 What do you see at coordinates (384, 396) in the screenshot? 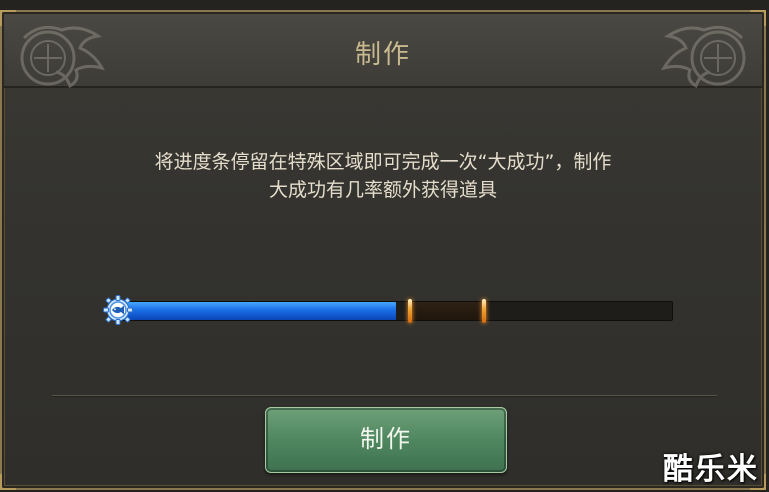
I see `button-divider` at bounding box center [384, 396].